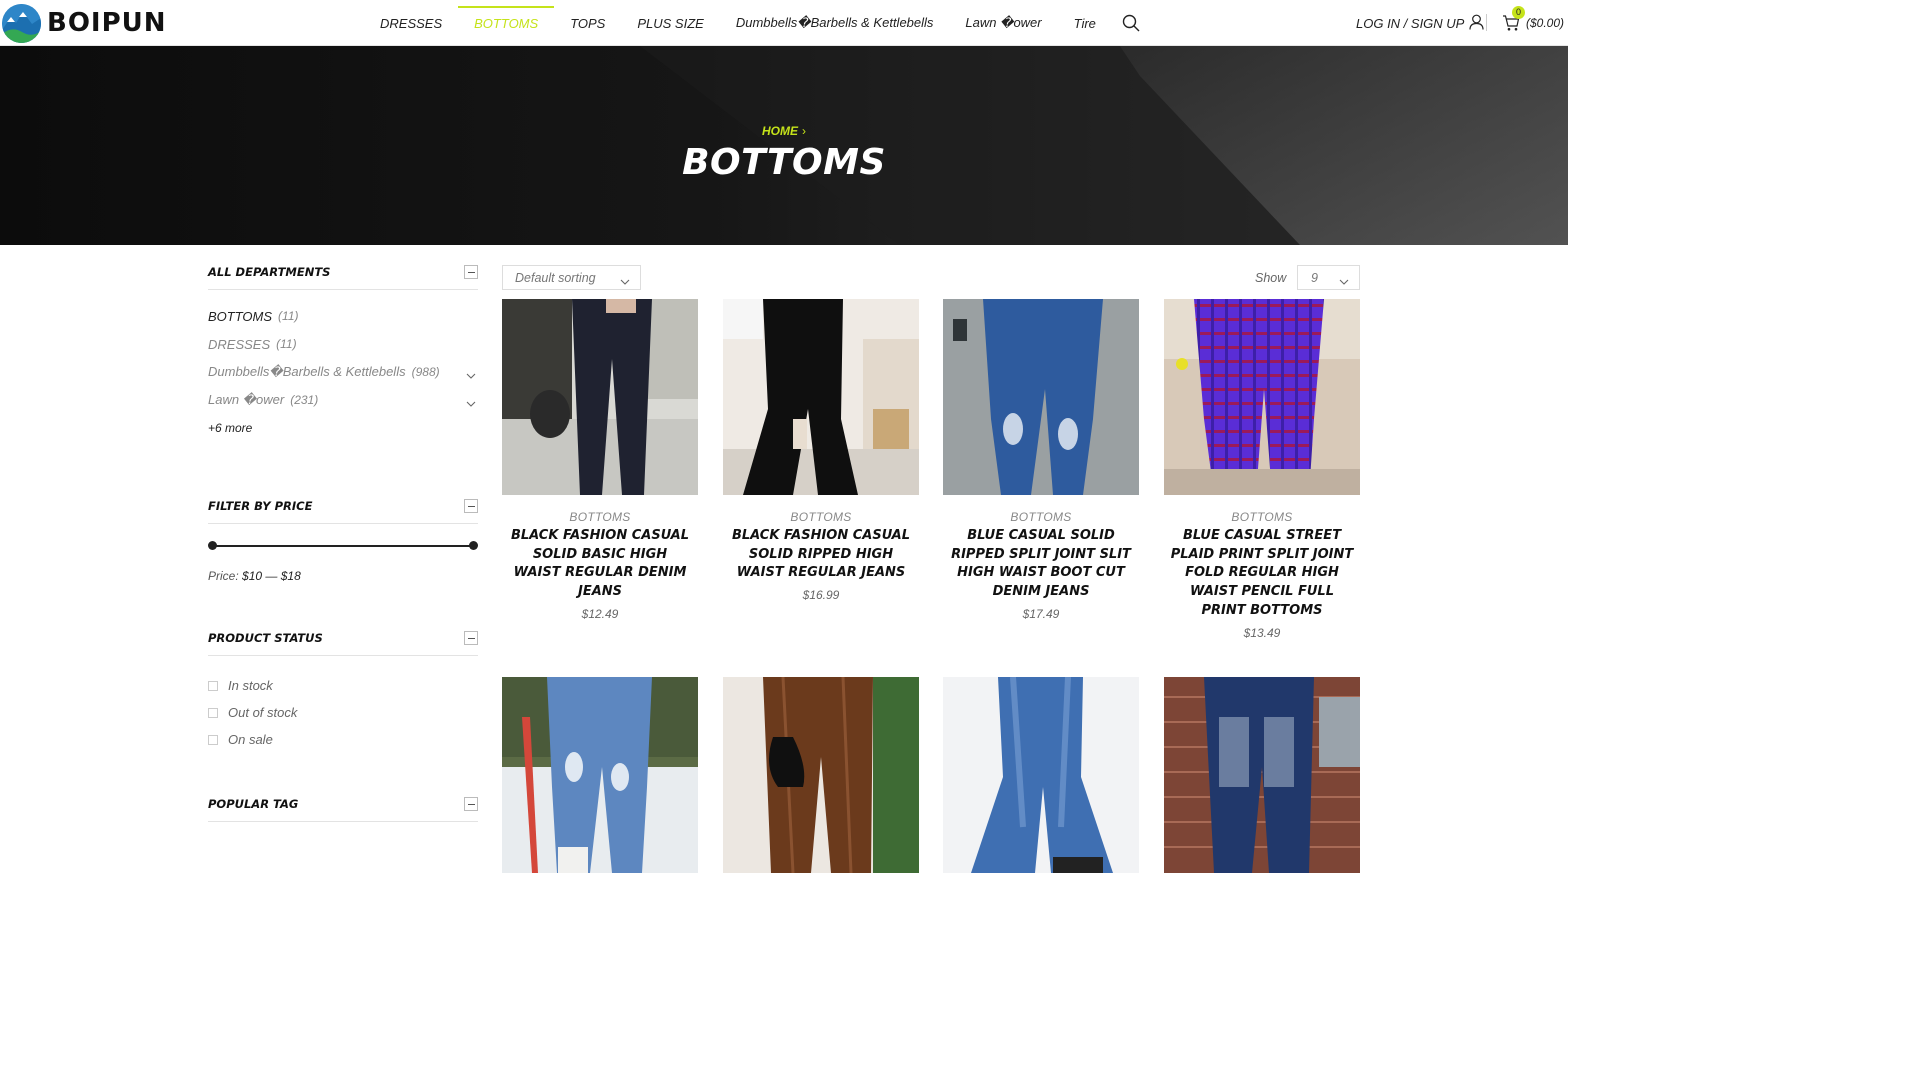 The height and width of the screenshot is (1080, 1920). What do you see at coordinates (411, 23) in the screenshot?
I see `nav-dresses: DRESSES` at bounding box center [411, 23].